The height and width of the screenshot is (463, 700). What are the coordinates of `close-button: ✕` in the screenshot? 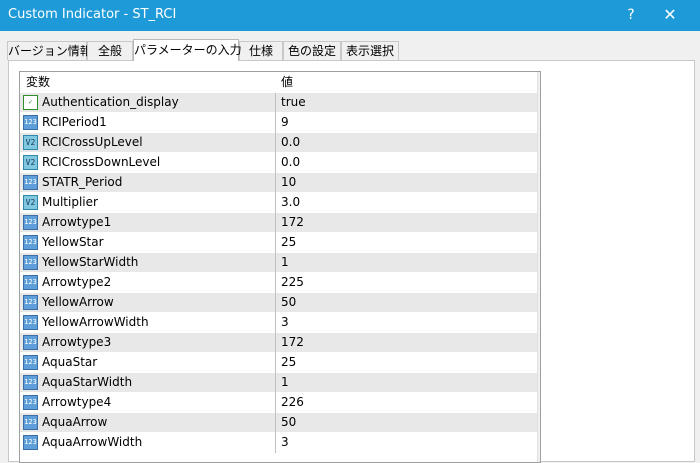 It's located at (670, 15).